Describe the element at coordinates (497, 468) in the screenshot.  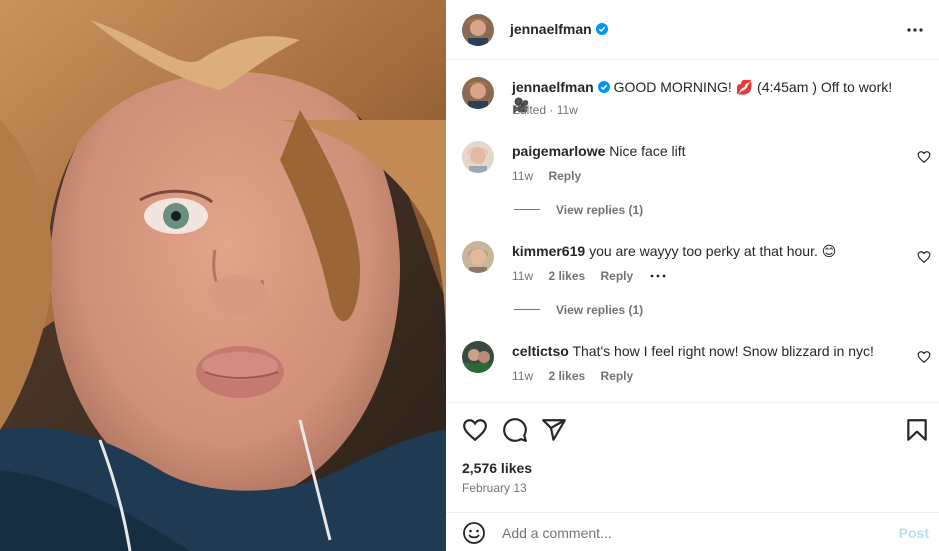
I see `likes-count: 2,576 likes` at that location.